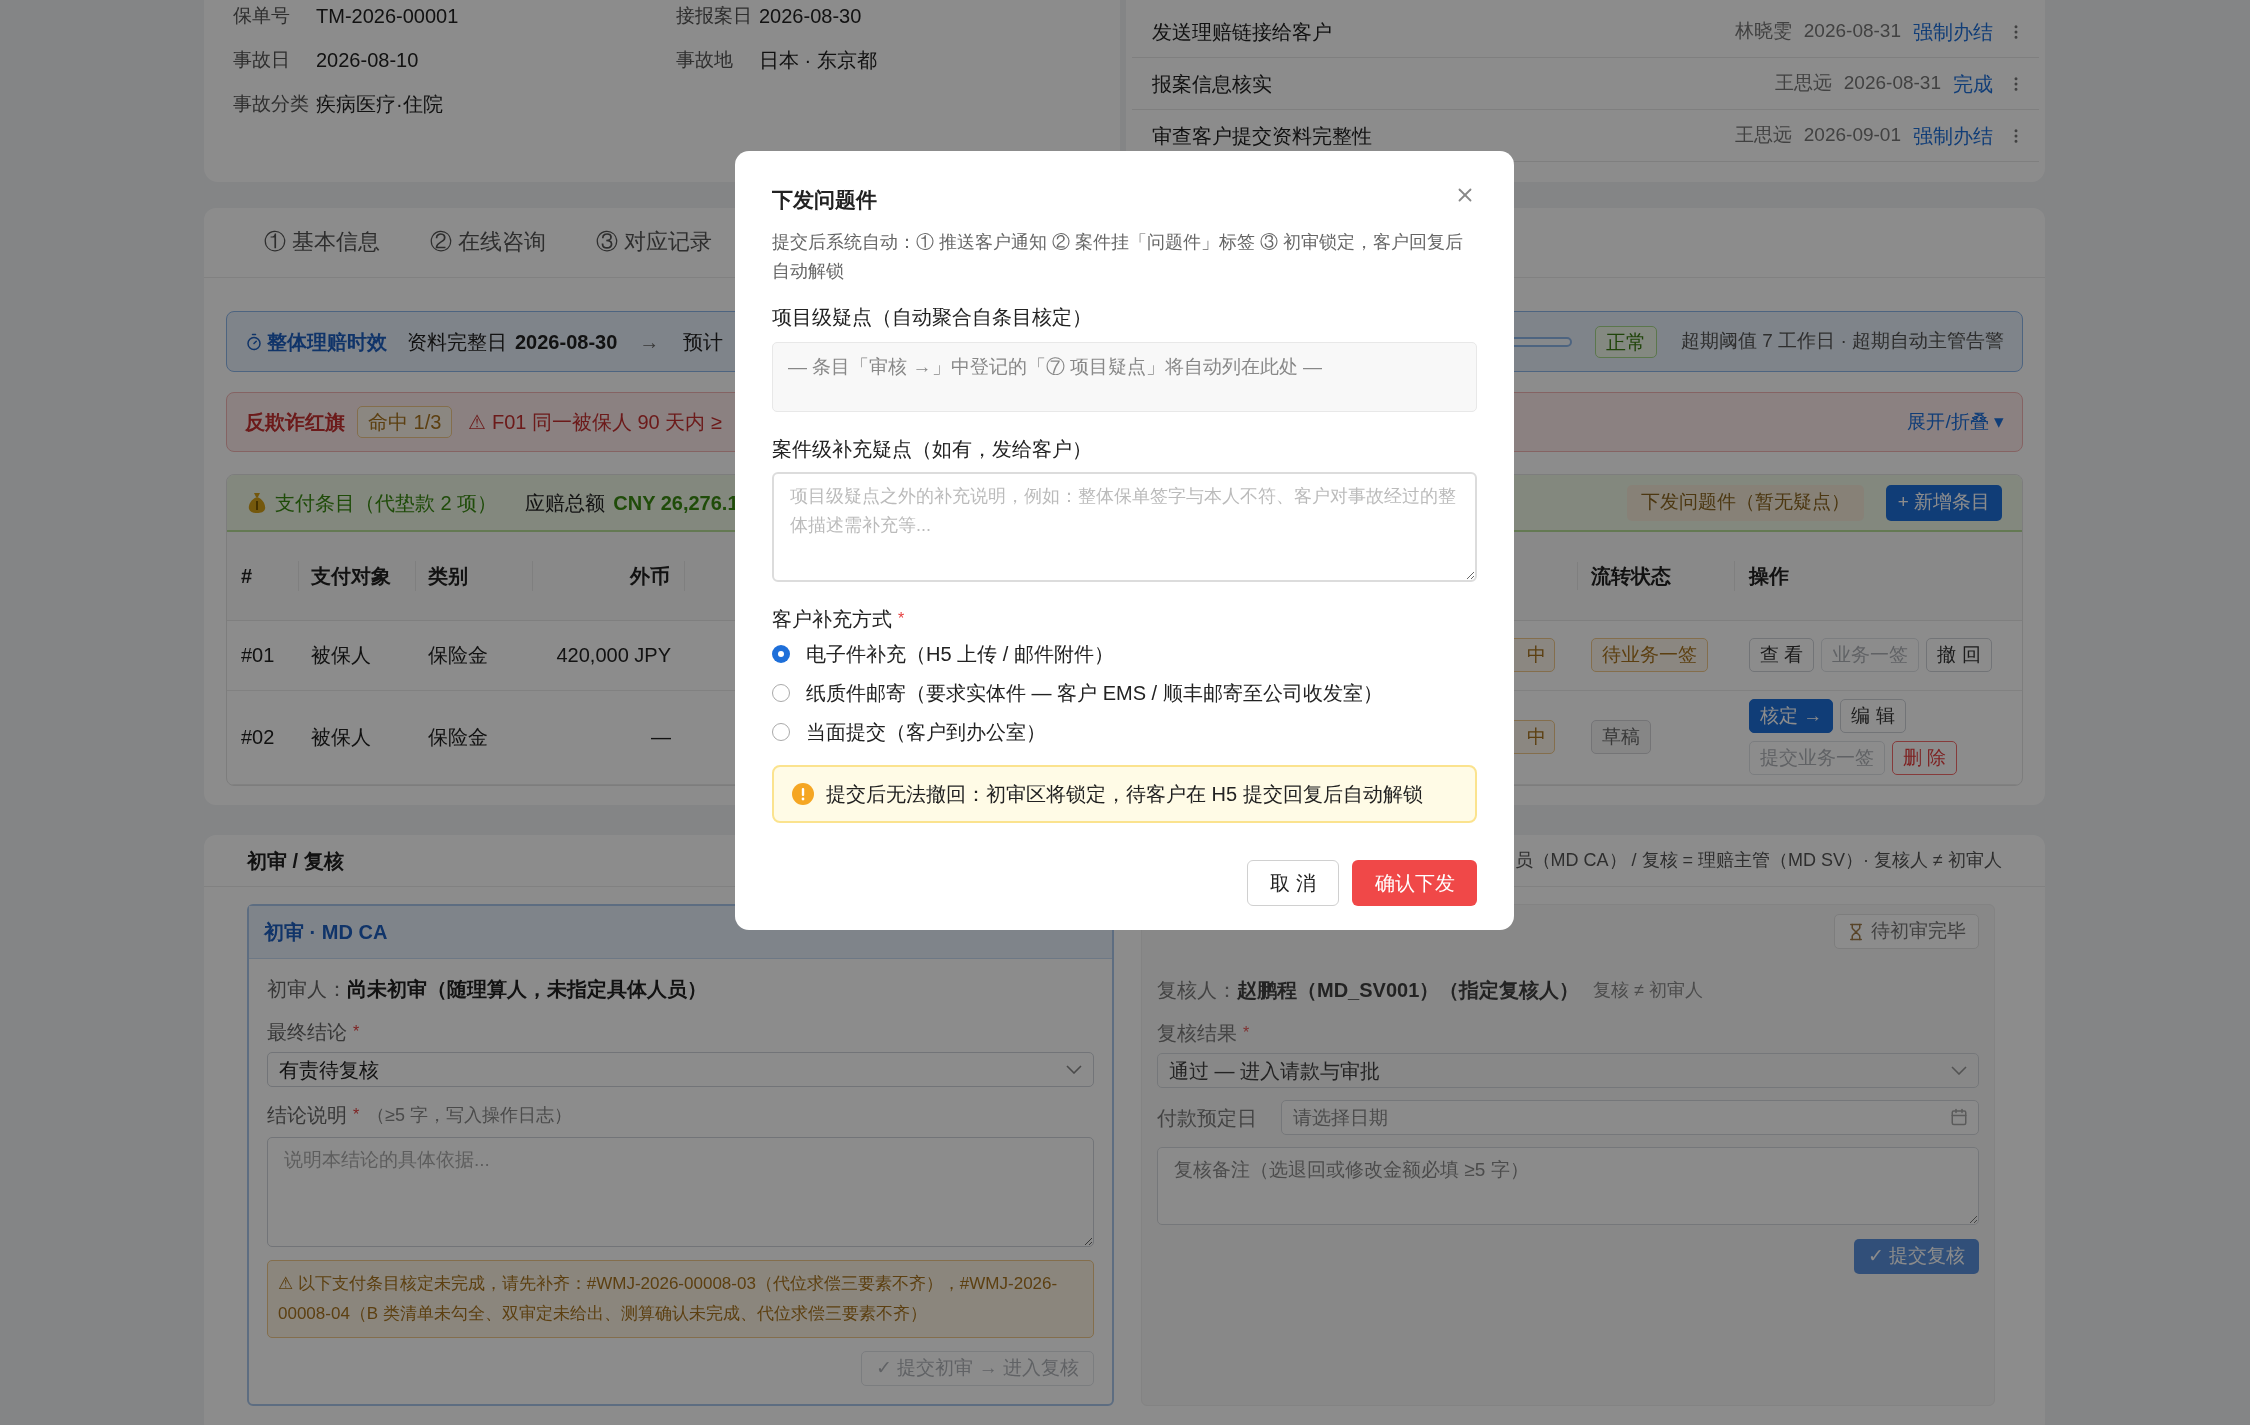  What do you see at coordinates (705, 59) in the screenshot?
I see `field-label: 事故地` at bounding box center [705, 59].